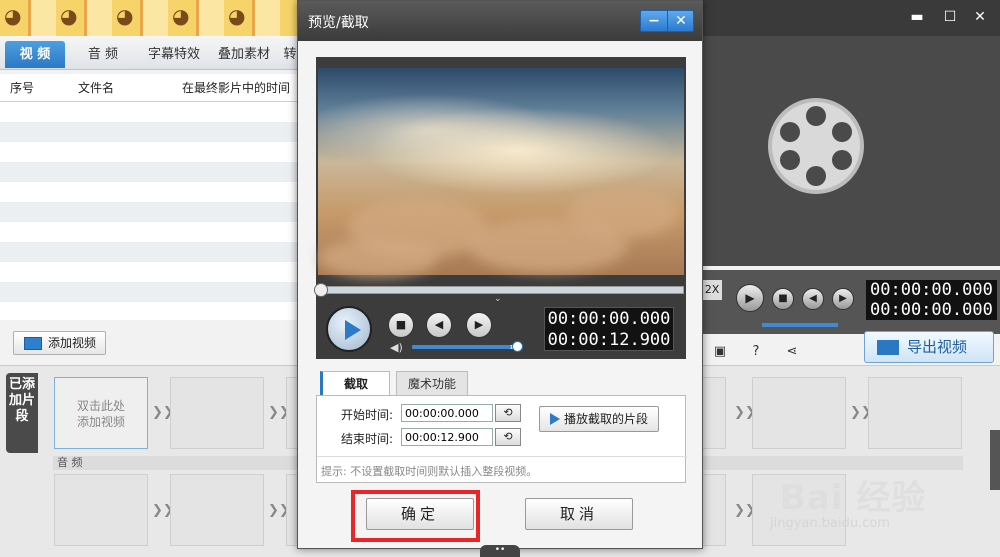  What do you see at coordinates (500, 551) in the screenshot?
I see `handle-icon: ••` at bounding box center [500, 551].